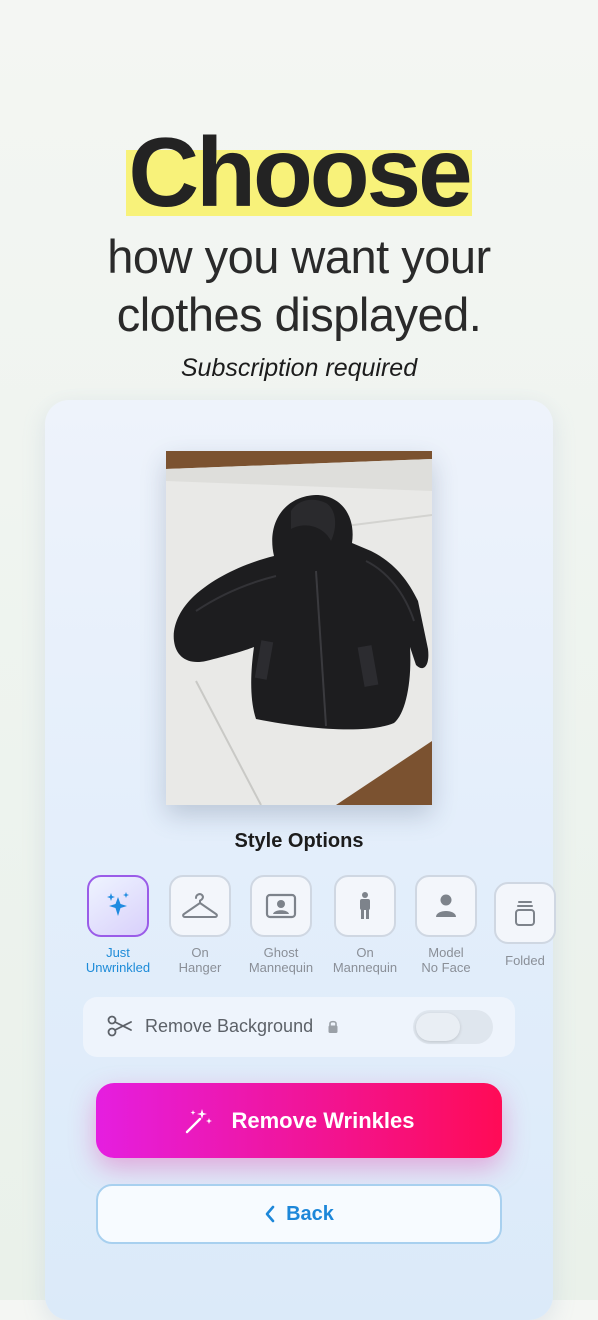  What do you see at coordinates (299, 172) in the screenshot?
I see `headline: Choose` at bounding box center [299, 172].